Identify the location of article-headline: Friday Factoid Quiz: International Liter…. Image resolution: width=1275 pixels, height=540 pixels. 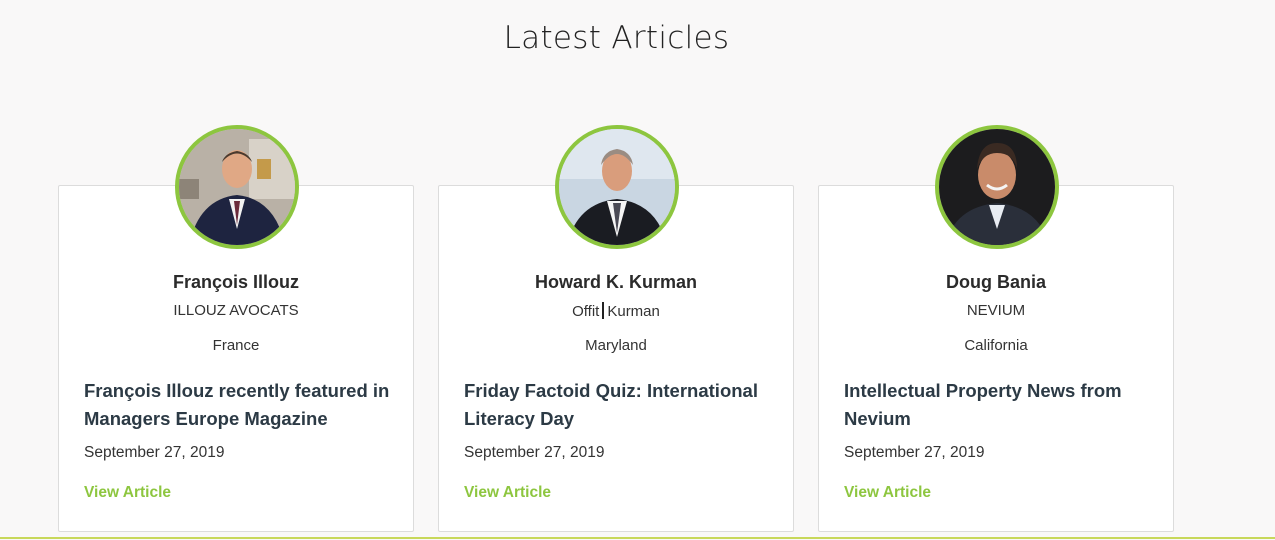
(619, 405).